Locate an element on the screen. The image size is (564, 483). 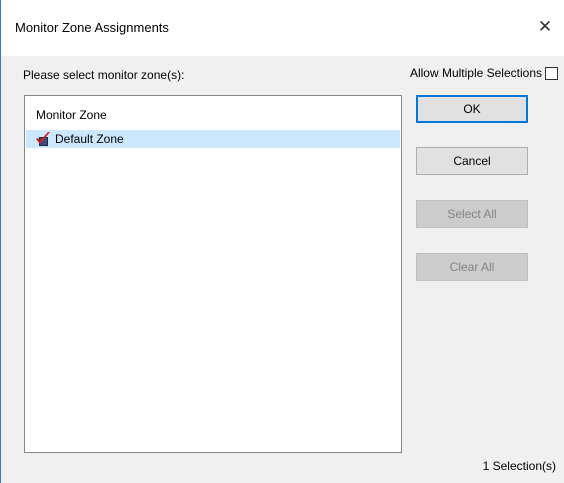
select-all-button: Select All is located at coordinates (472, 214).